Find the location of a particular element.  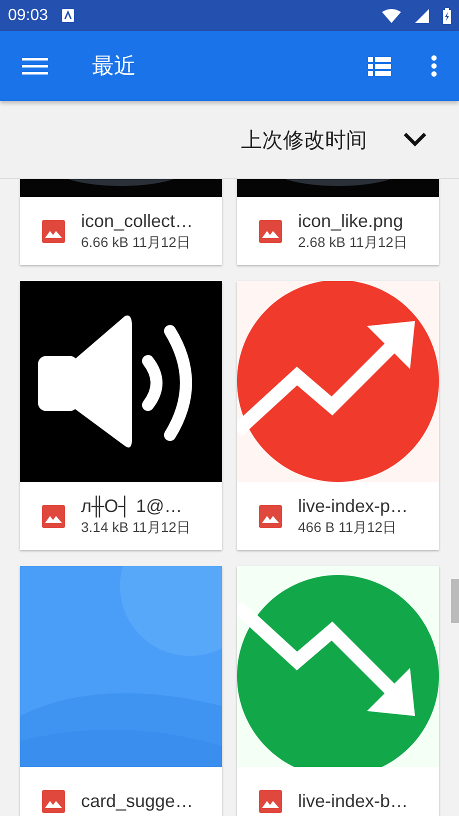

screen-title: 最近 is located at coordinates (114, 66).